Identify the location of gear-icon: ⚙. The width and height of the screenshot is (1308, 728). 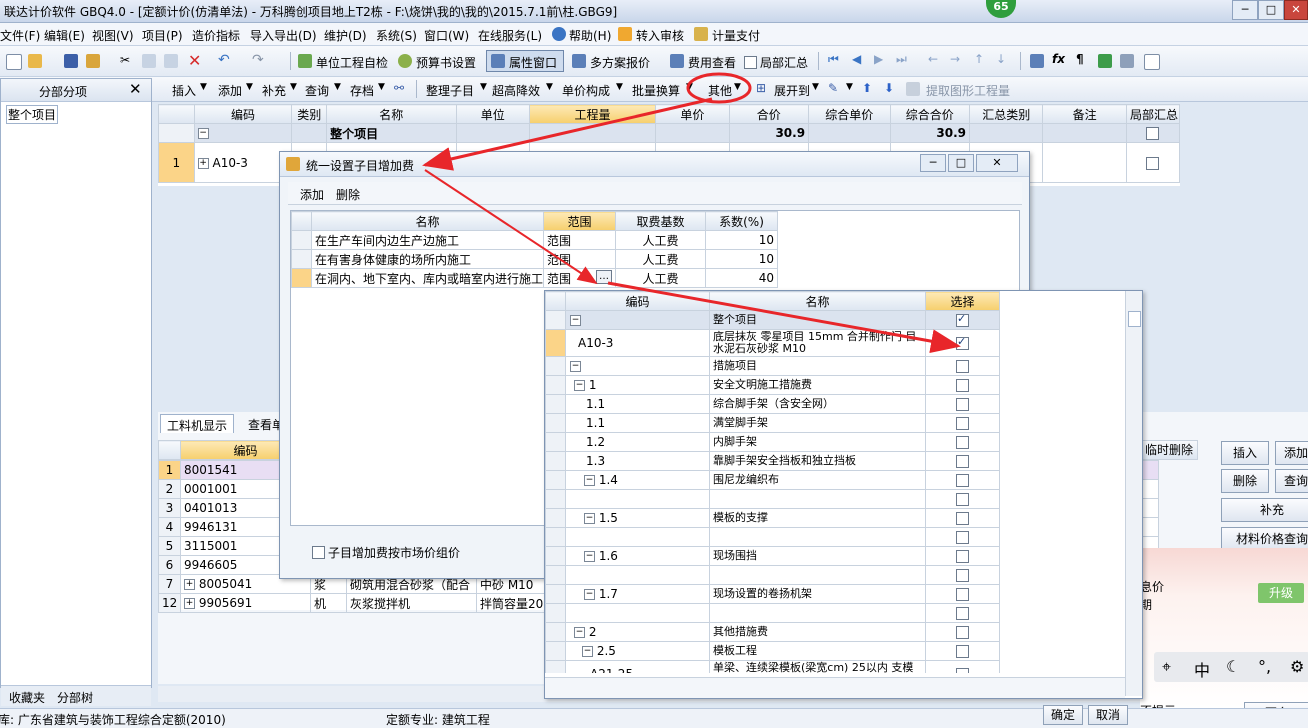
(1297, 666).